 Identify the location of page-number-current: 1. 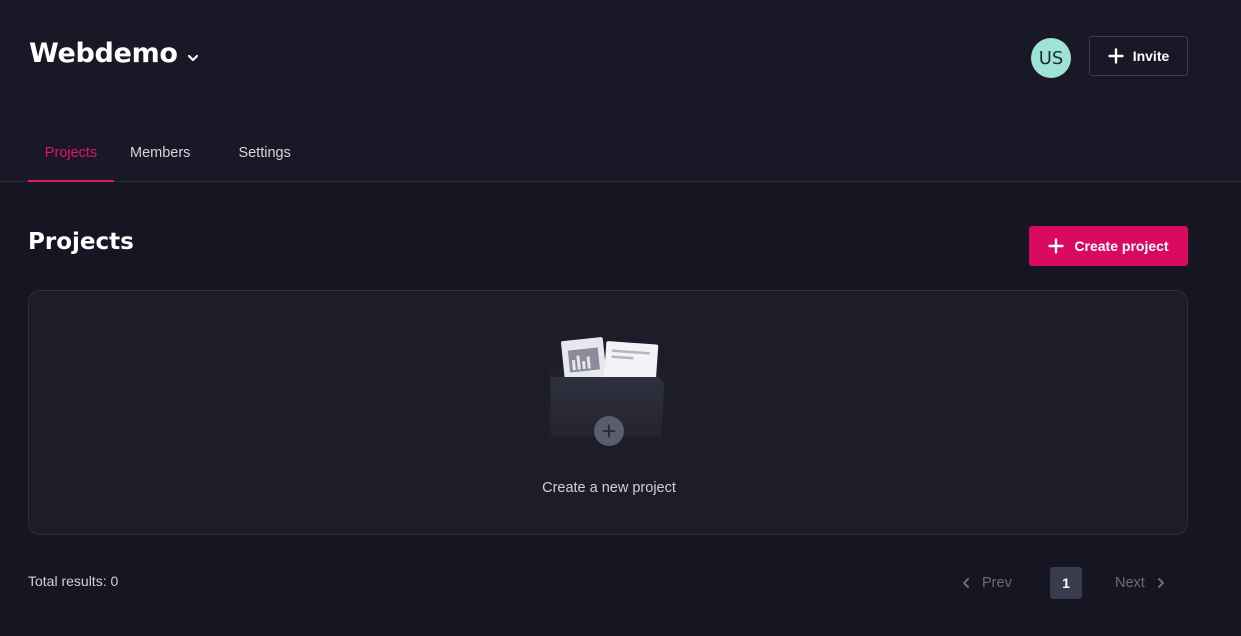
(1066, 583).